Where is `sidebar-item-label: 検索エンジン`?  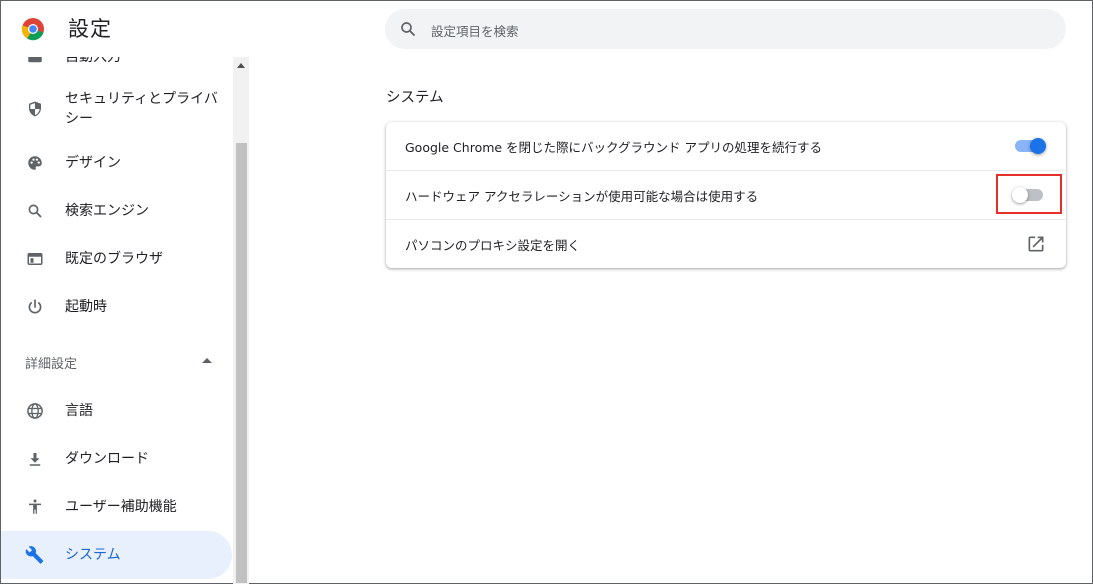 sidebar-item-label: 検索エンジン is located at coordinates (107, 211).